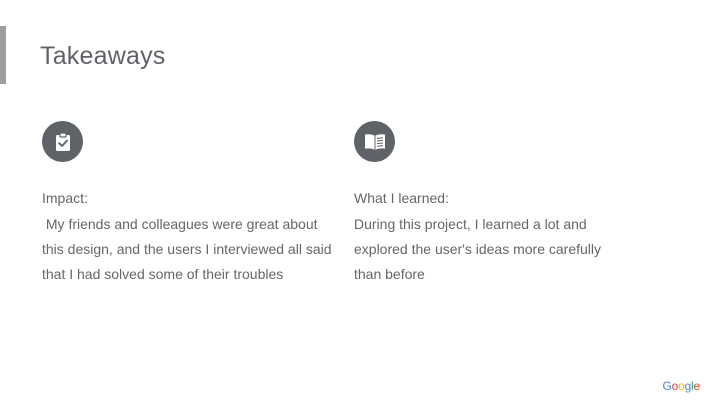 This screenshot has width=720, height=405. Describe the element at coordinates (667, 386) in the screenshot. I see `logo-letter: G` at that location.